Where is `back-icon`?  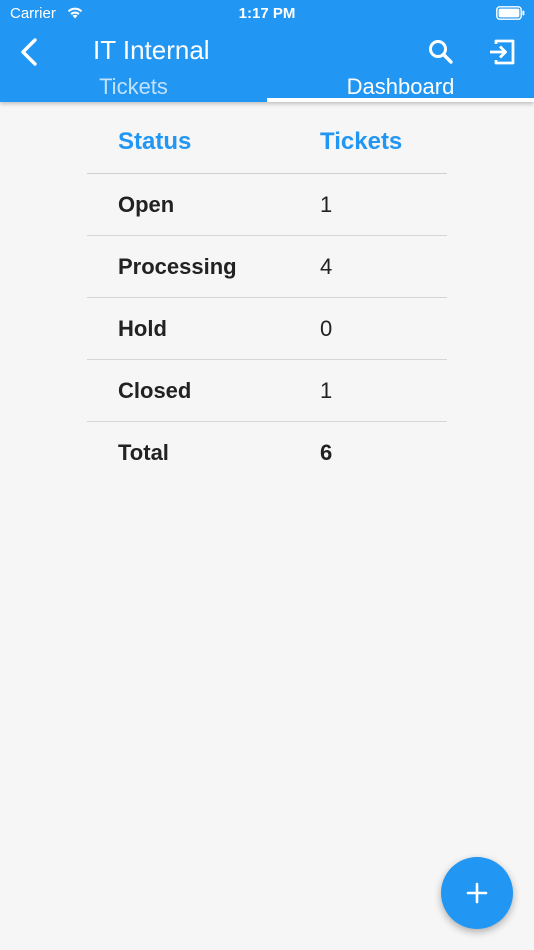
back-icon is located at coordinates (30, 52).